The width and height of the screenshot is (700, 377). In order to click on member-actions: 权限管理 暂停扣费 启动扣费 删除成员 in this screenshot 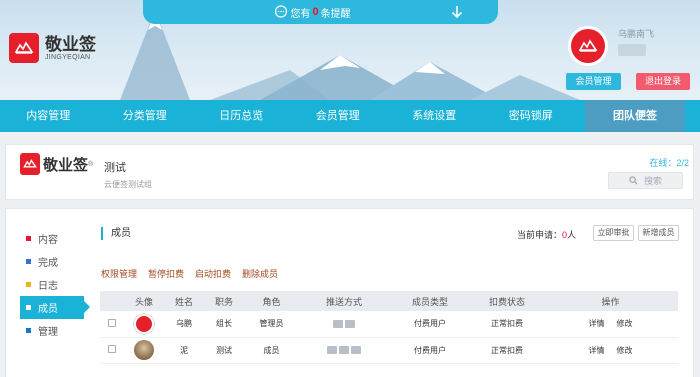, I will do `click(189, 273)`.